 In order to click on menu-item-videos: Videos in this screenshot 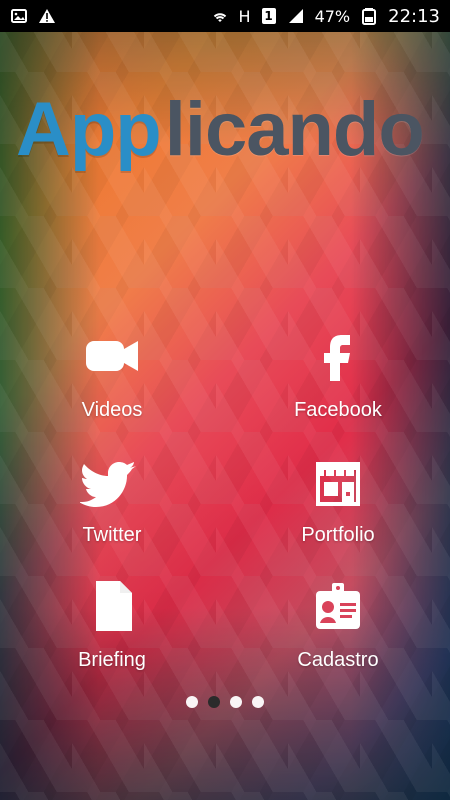, I will do `click(112, 370)`.